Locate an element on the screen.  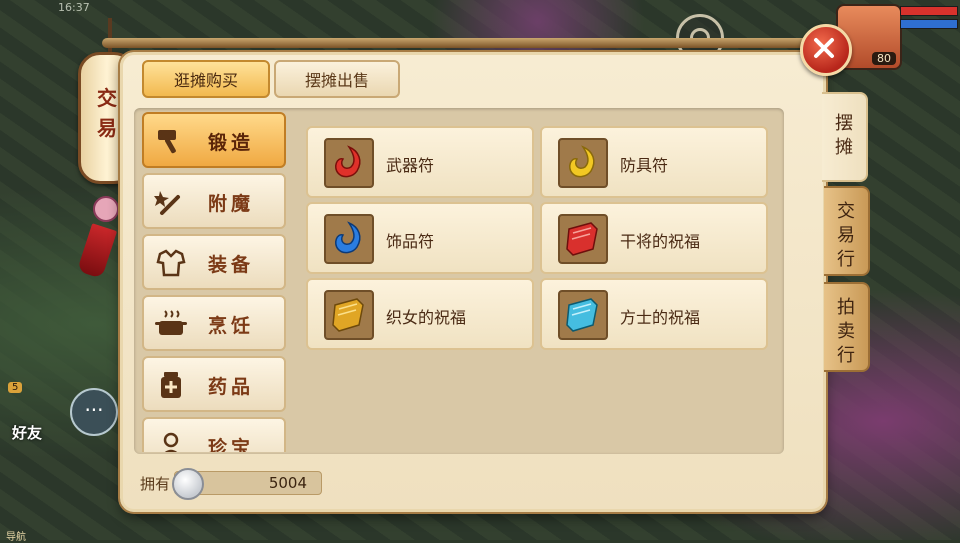
category-cooking: 烹饪 is located at coordinates (214, 323).